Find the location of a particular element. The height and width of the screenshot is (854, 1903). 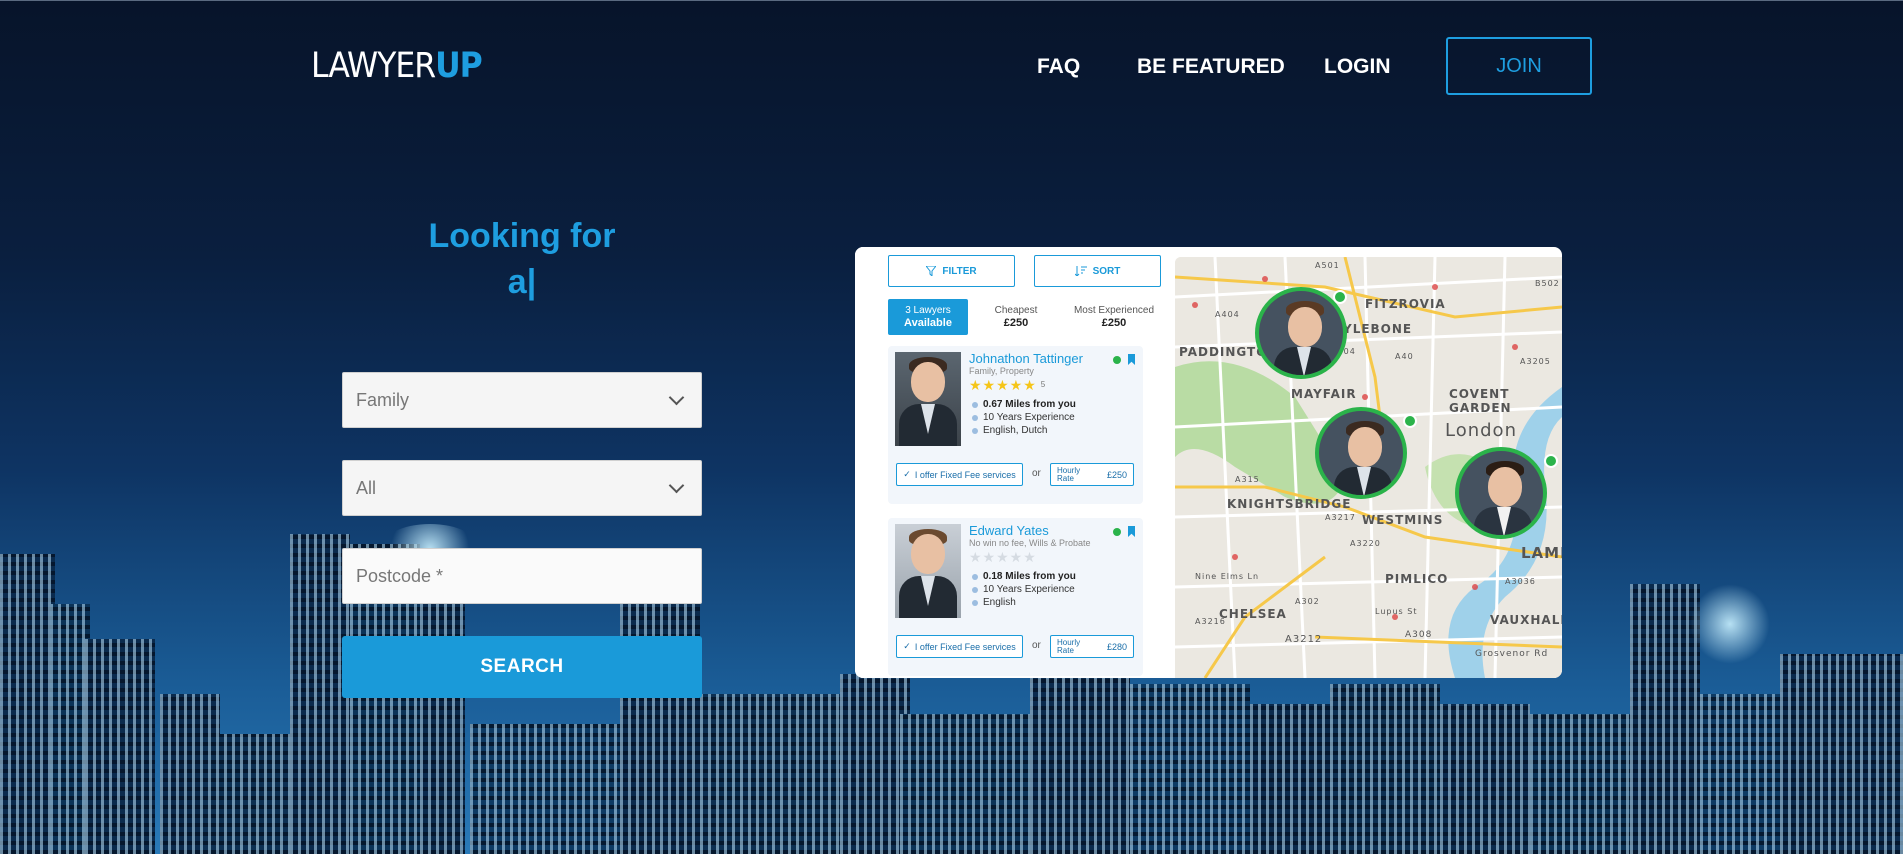

person-icon is located at coordinates (975, 417).